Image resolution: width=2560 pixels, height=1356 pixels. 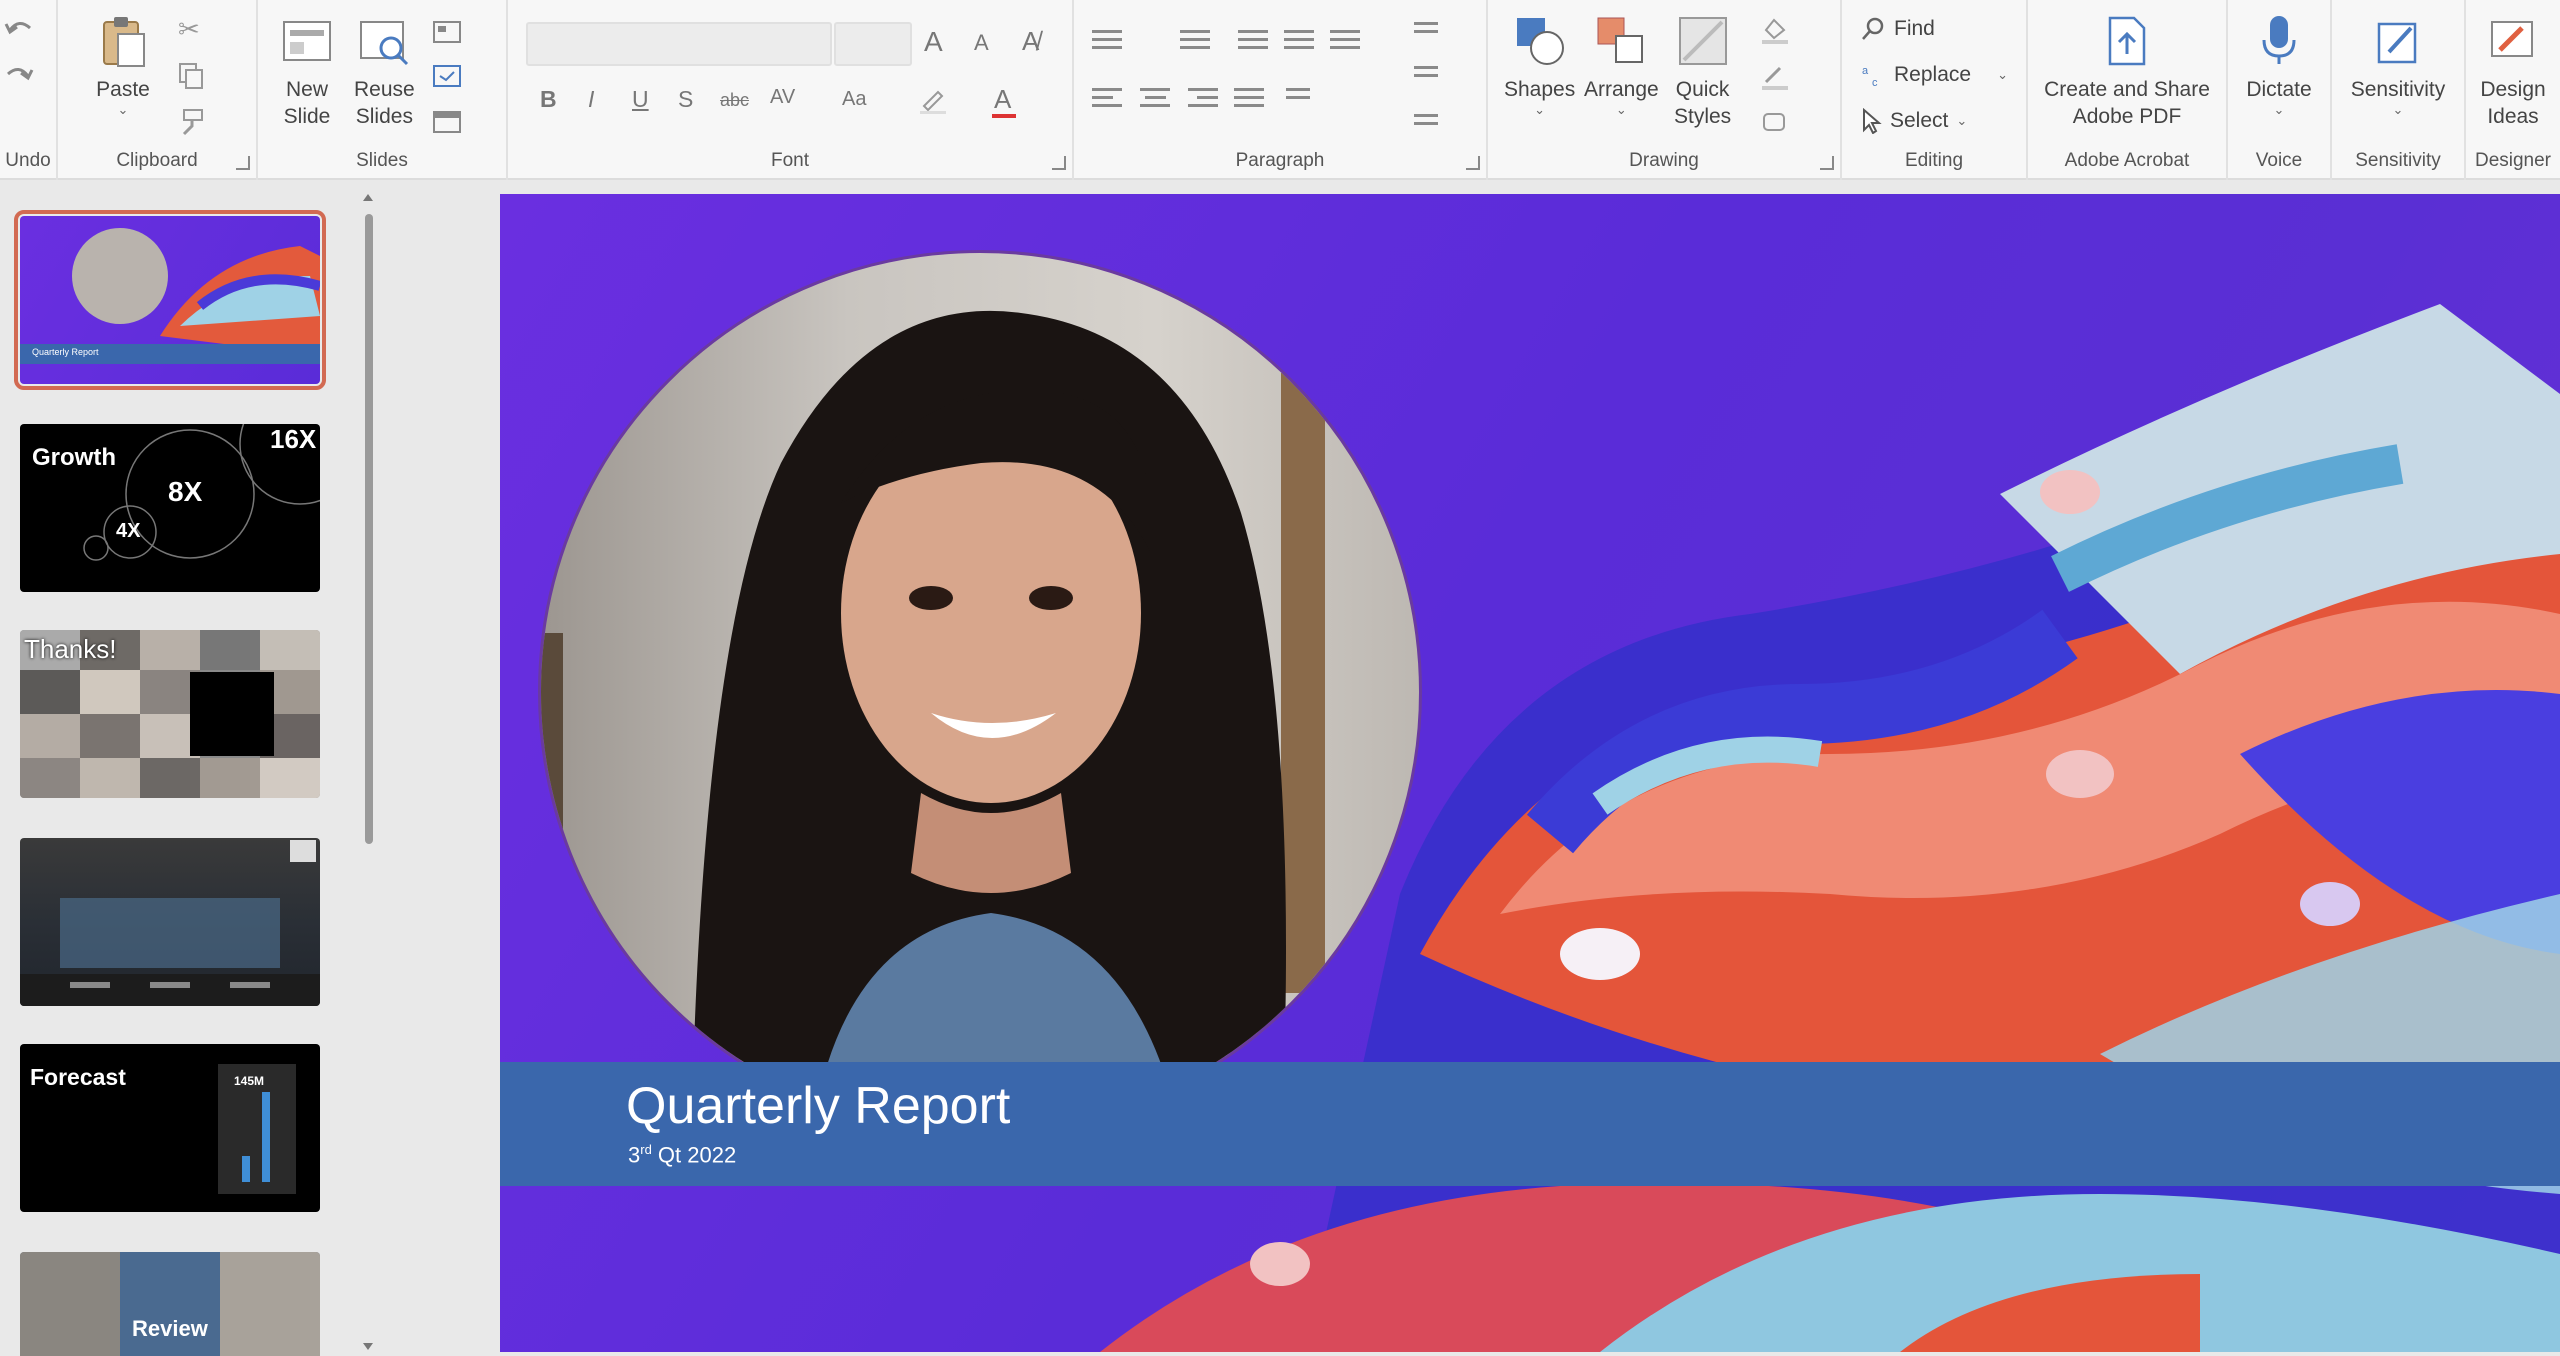 I want to click on align-center-icon, so click(x=1155, y=99).